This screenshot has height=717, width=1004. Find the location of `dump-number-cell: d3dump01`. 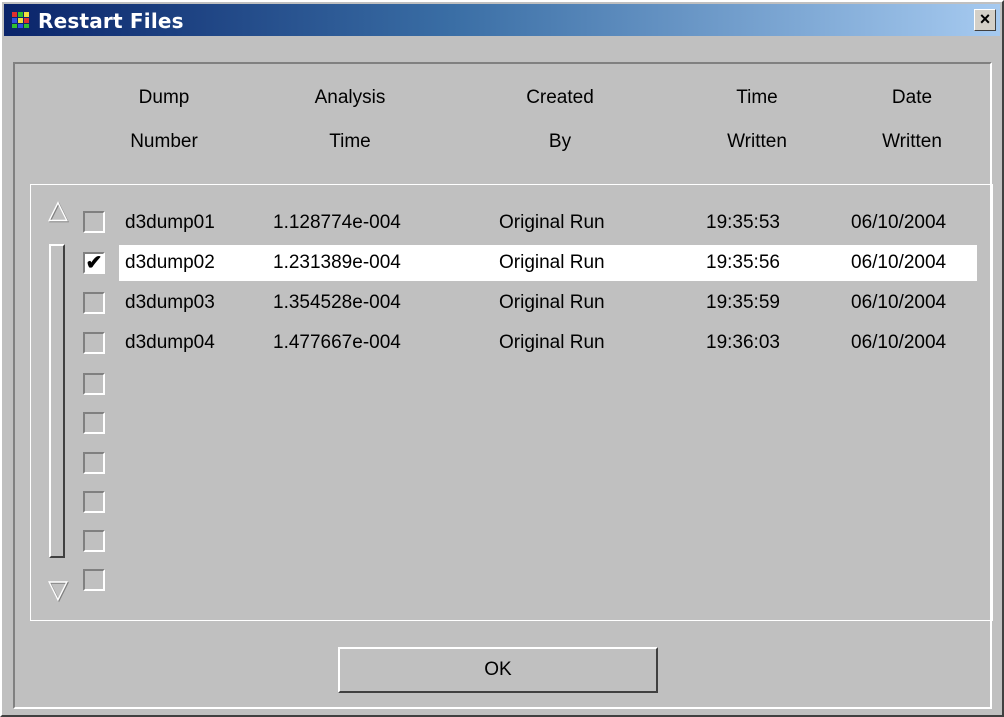

dump-number-cell: d3dump01 is located at coordinates (170, 222).